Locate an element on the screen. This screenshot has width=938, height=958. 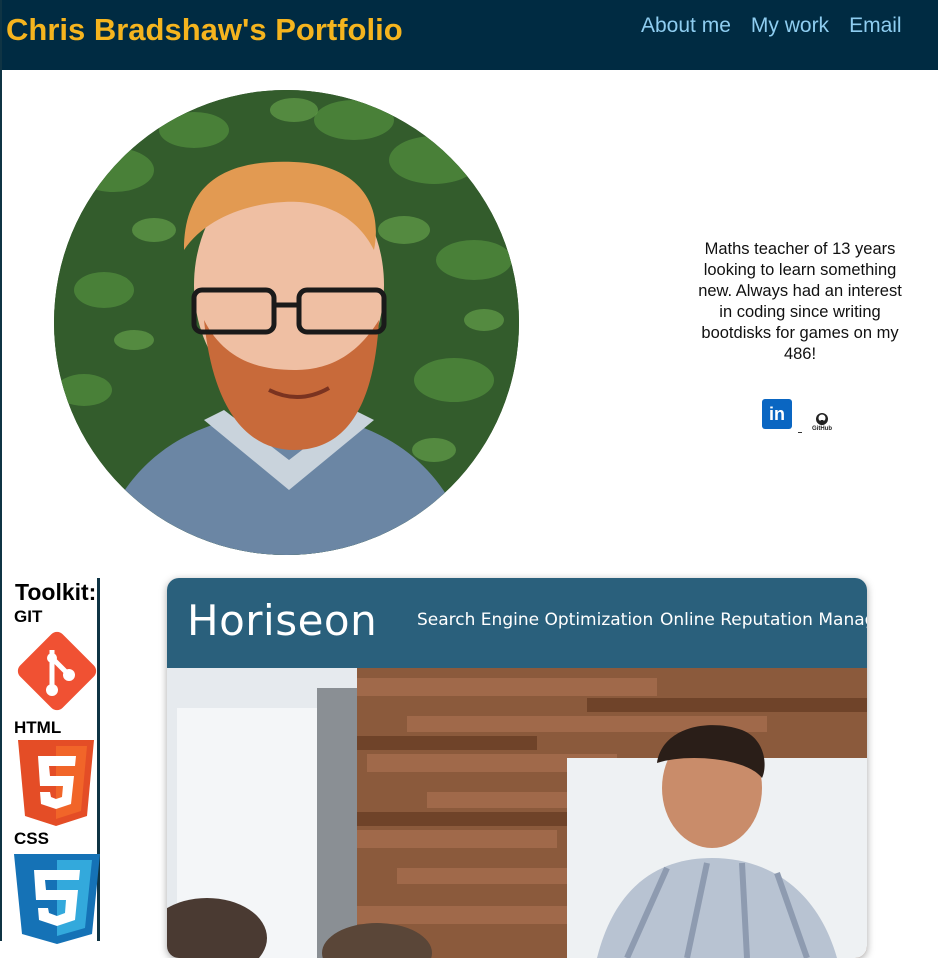
git-logo is located at coordinates (57, 673).